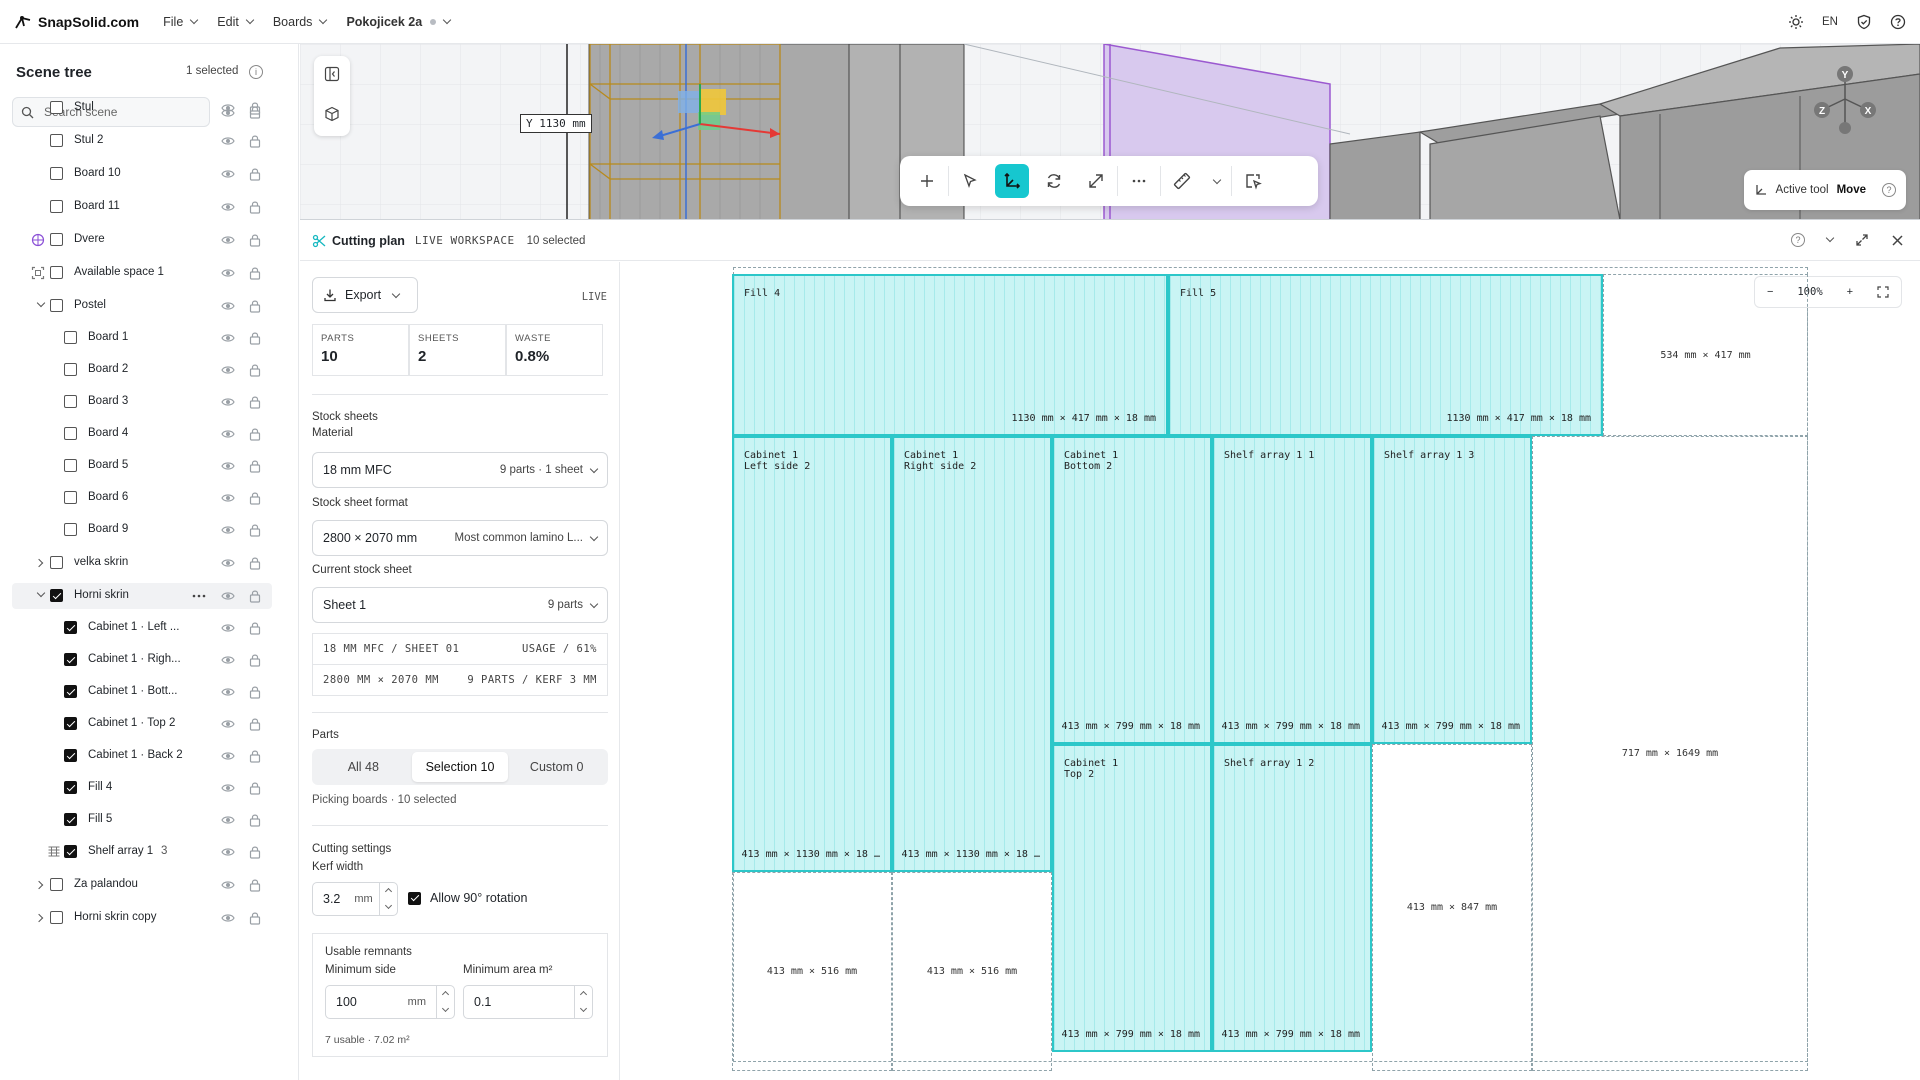 Image resolution: width=1920 pixels, height=1080 pixels. I want to click on orientation-gizmo: Y X Z, so click(1845, 99).